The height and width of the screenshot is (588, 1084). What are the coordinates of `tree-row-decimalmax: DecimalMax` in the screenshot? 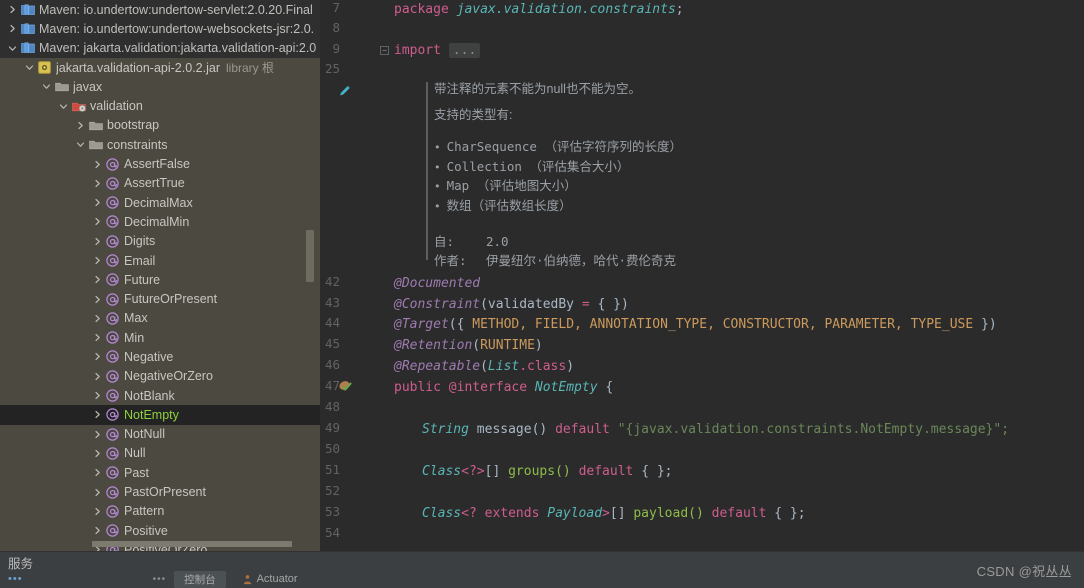 It's located at (160, 202).